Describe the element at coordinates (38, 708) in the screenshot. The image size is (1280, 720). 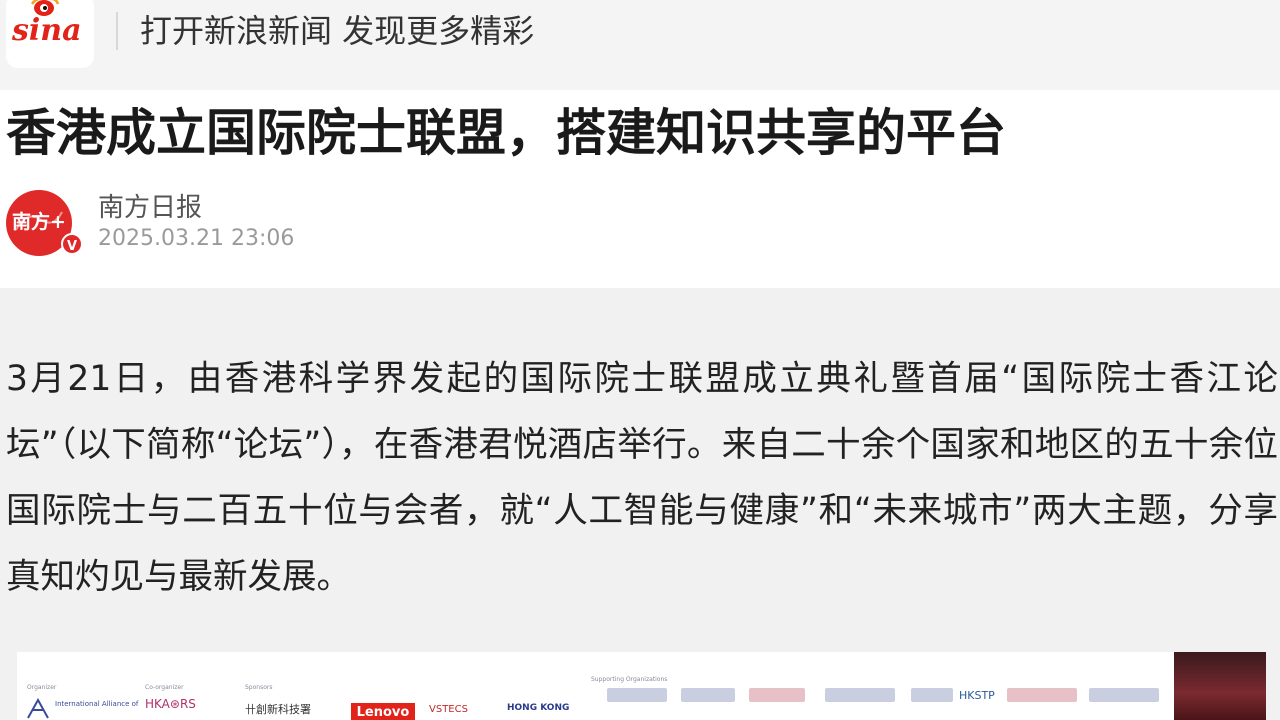
I see `alliance-logo-icon` at that location.